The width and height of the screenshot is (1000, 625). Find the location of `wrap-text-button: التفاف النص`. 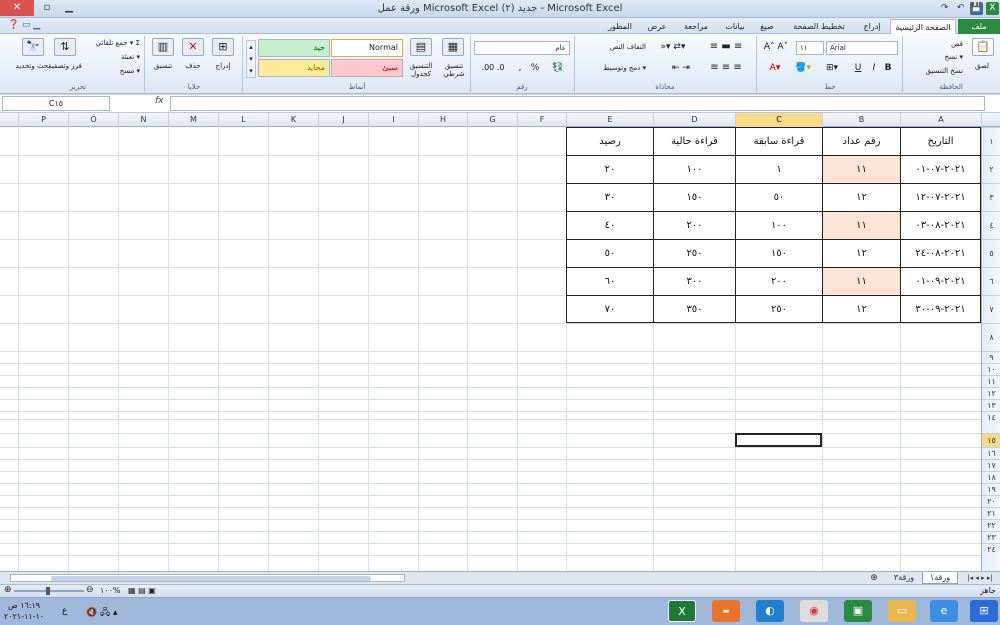

wrap-text-button: التفاف النص is located at coordinates (615, 47).